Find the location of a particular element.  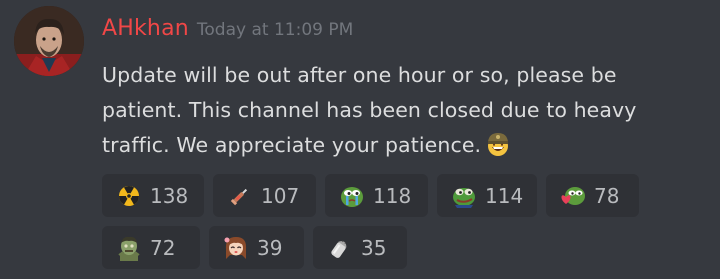

message-line: traffic. We appreciate your patience. is located at coordinates (402, 145).